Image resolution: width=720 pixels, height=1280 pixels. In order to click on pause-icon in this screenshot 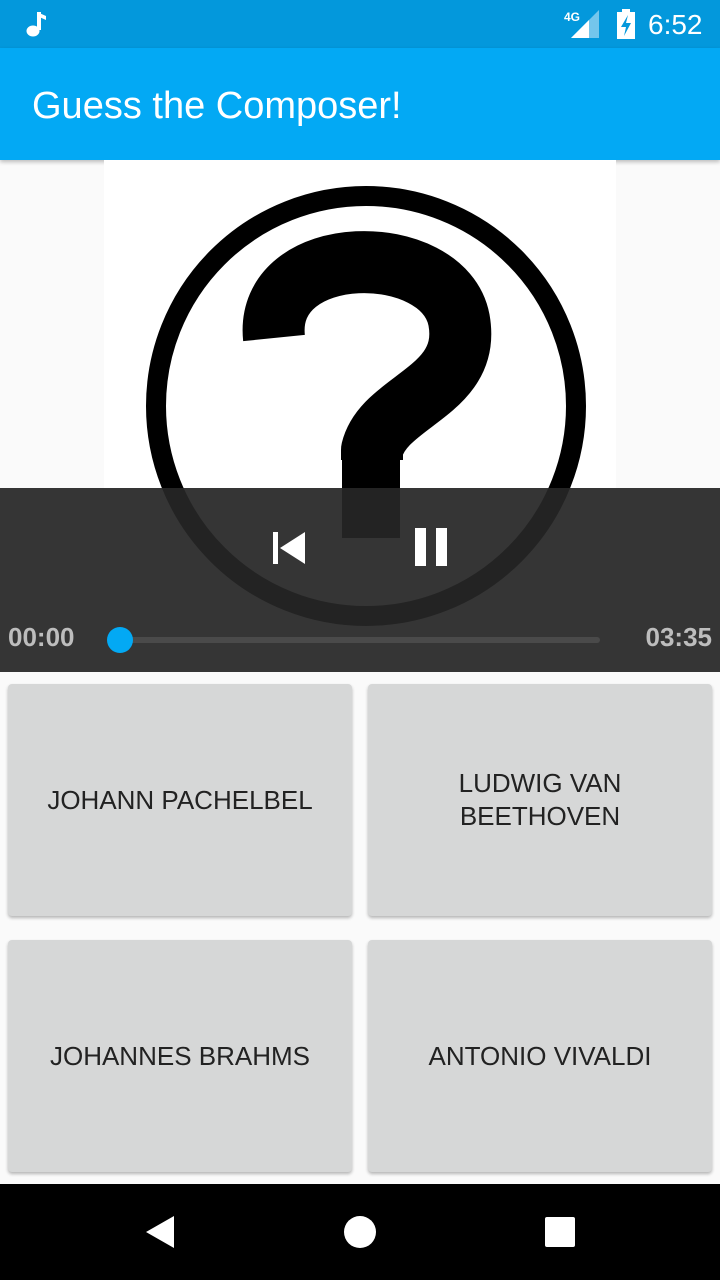, I will do `click(431, 547)`.